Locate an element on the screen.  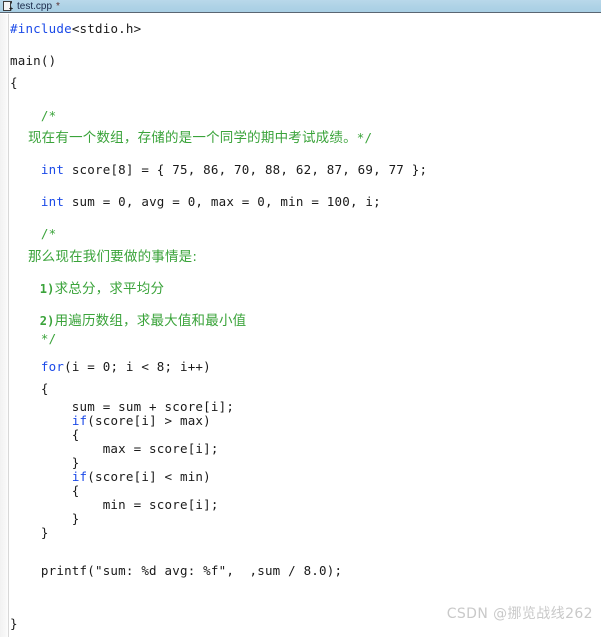
code-line: max = score[i]; is located at coordinates (305, 449).